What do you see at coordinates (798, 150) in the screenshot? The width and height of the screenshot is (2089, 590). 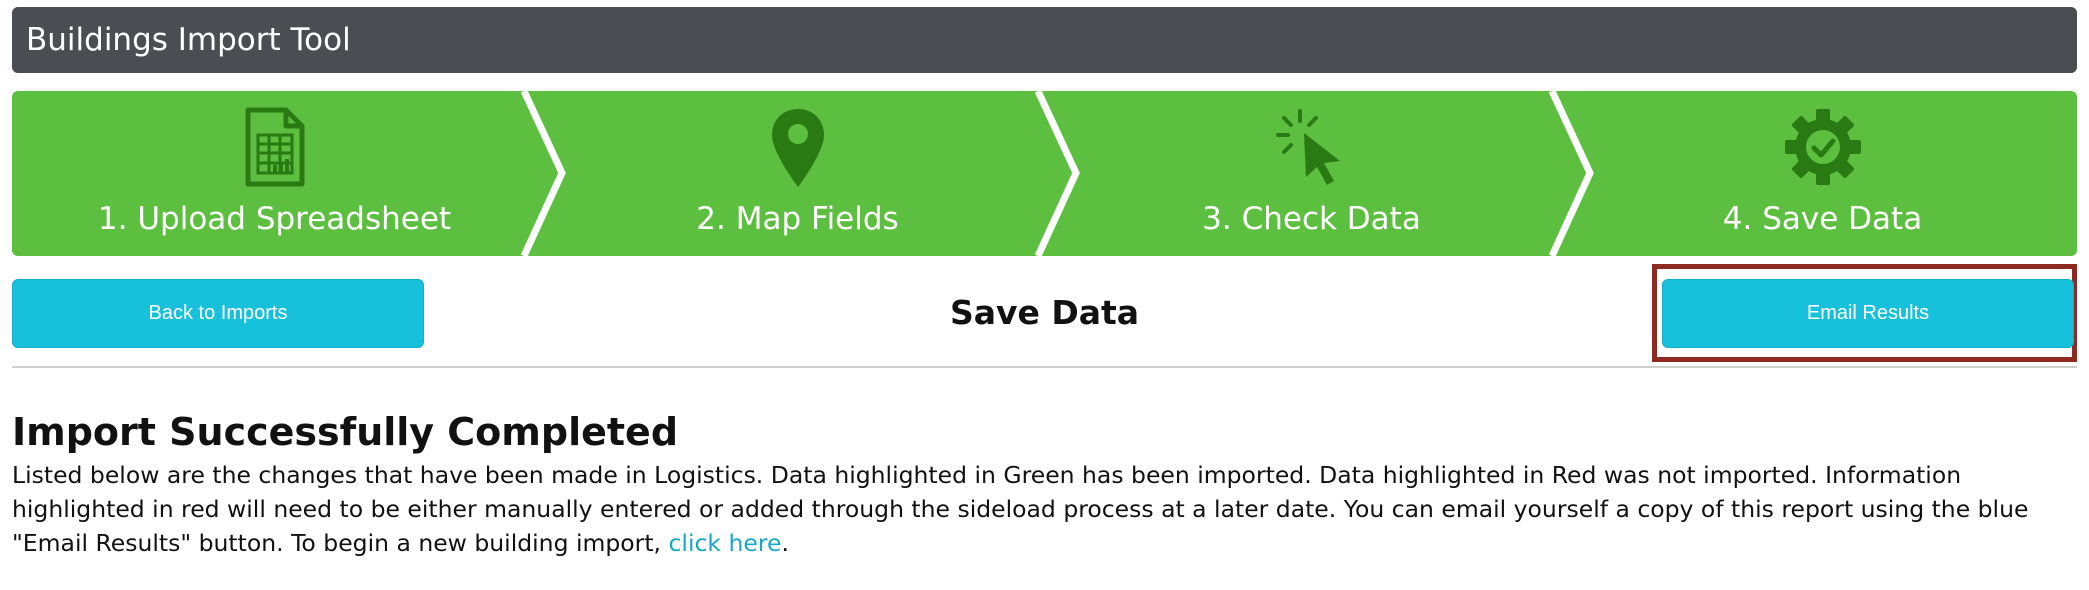 I see `map-pin-icon` at bounding box center [798, 150].